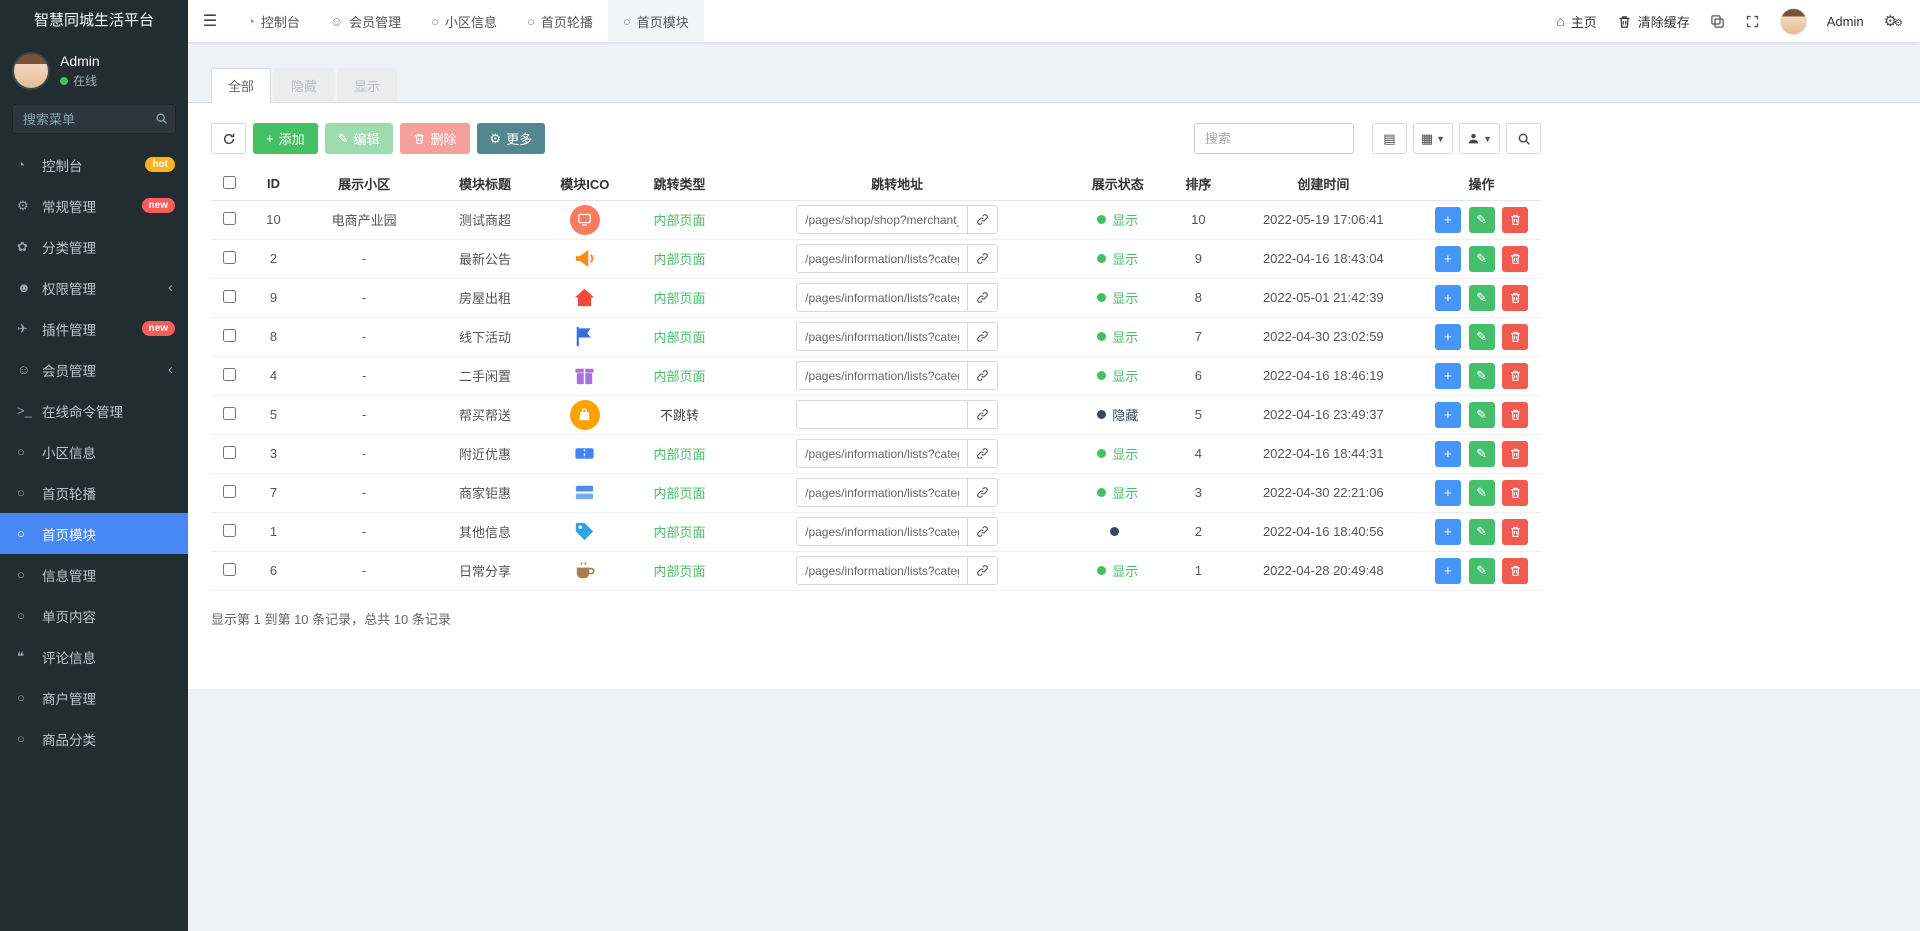 This screenshot has width=1920, height=931. What do you see at coordinates (94, 533) in the screenshot?
I see `sidebar-item: ○ 首页模块` at bounding box center [94, 533].